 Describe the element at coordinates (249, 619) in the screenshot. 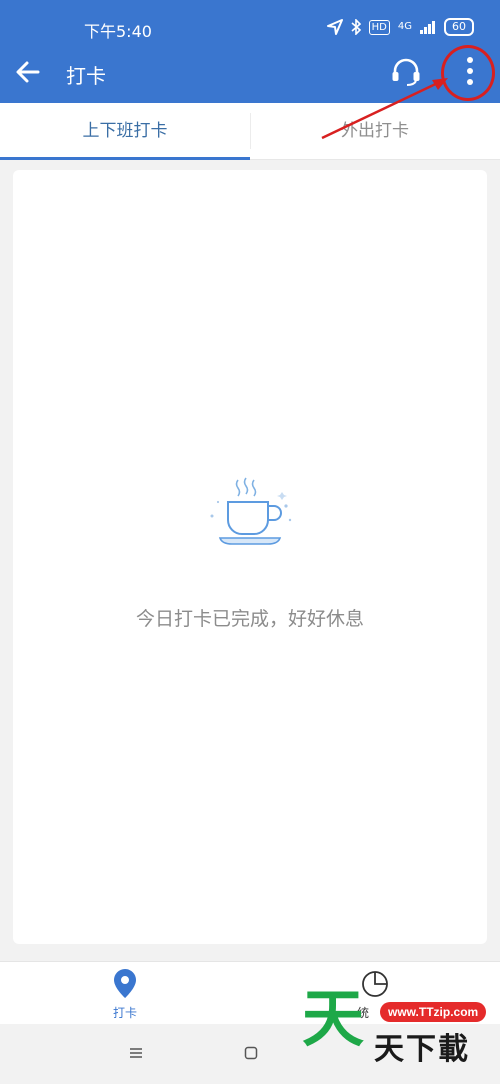

I see `empty-state-message: 今日打卡已完成，好好休息` at that location.